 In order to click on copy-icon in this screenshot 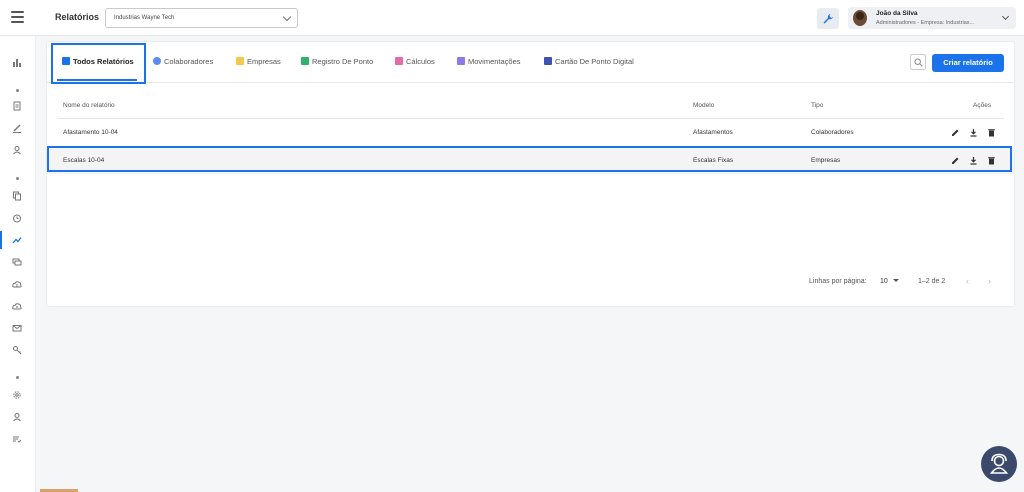, I will do `click(18, 196)`.